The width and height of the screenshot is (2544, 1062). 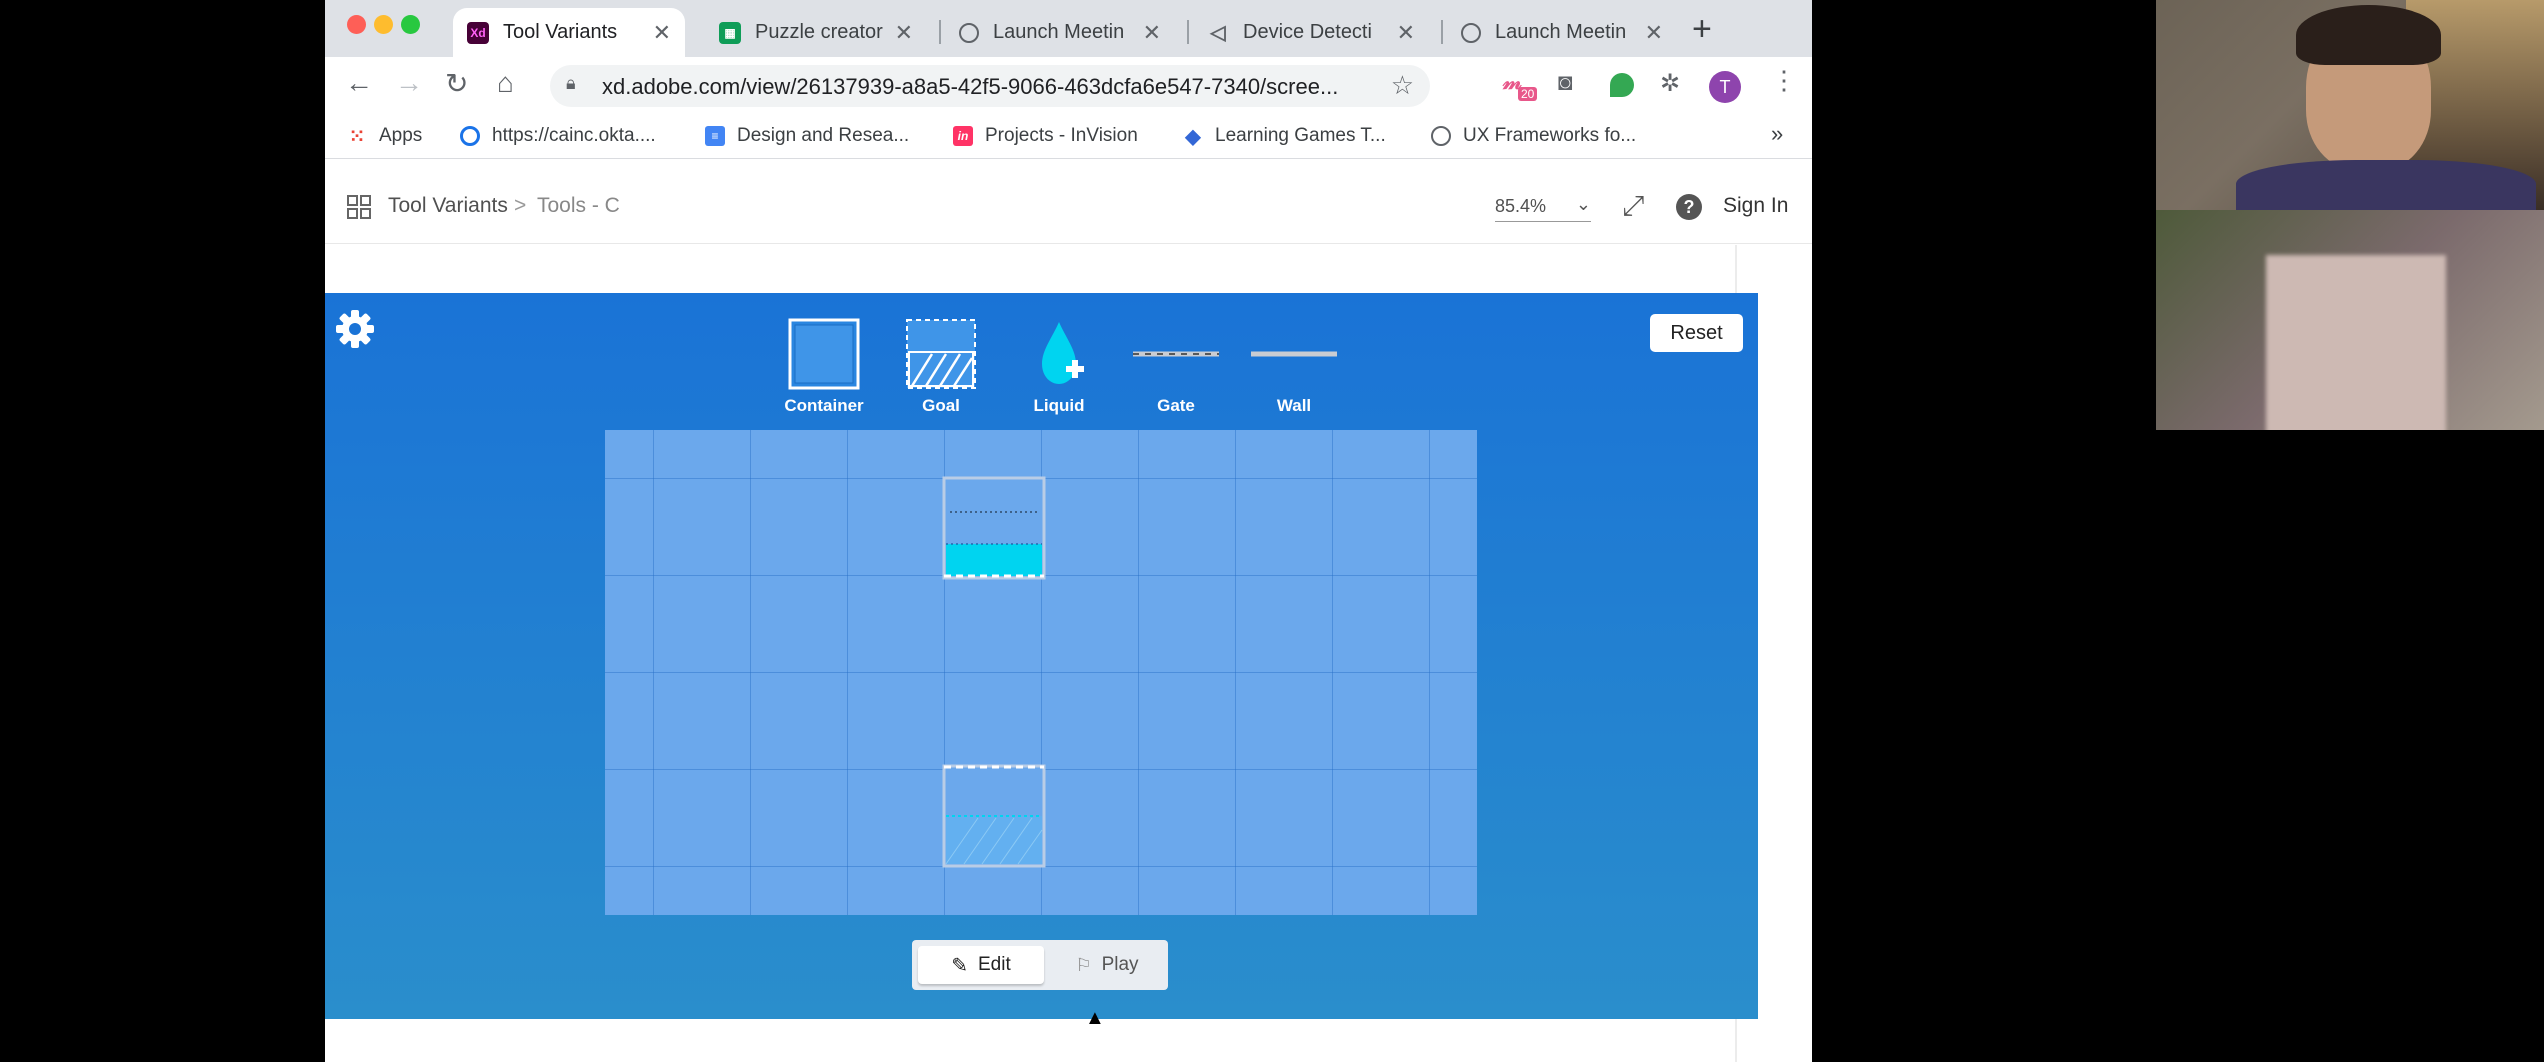 I want to click on invision-icon: in, so click(x=963, y=136).